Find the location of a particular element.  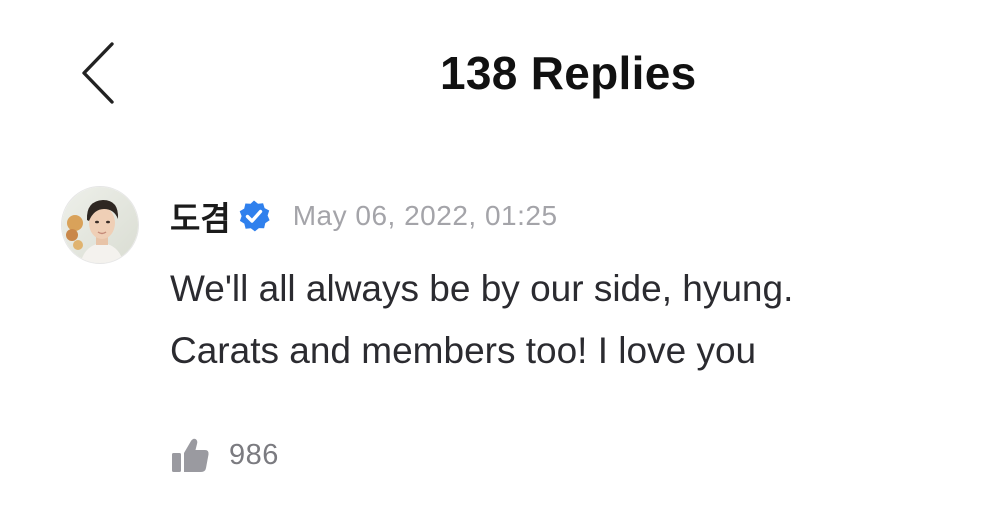

page-title: 138 Replies is located at coordinates (568, 73).